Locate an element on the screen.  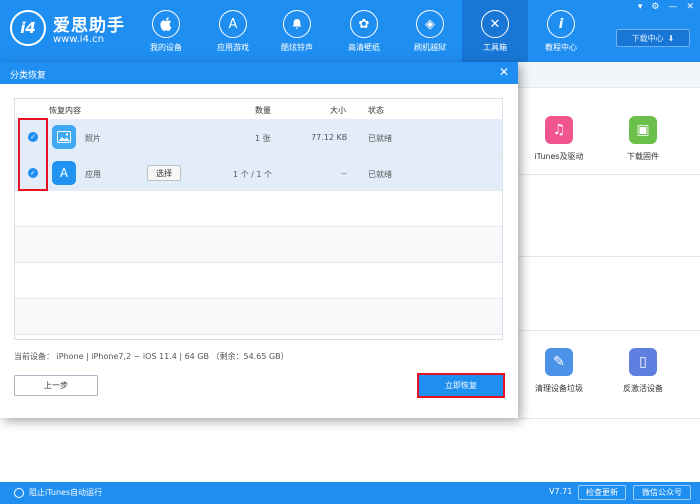
window-controls: ▾ ⚙ — ✕ is located at coordinates (666, 7).